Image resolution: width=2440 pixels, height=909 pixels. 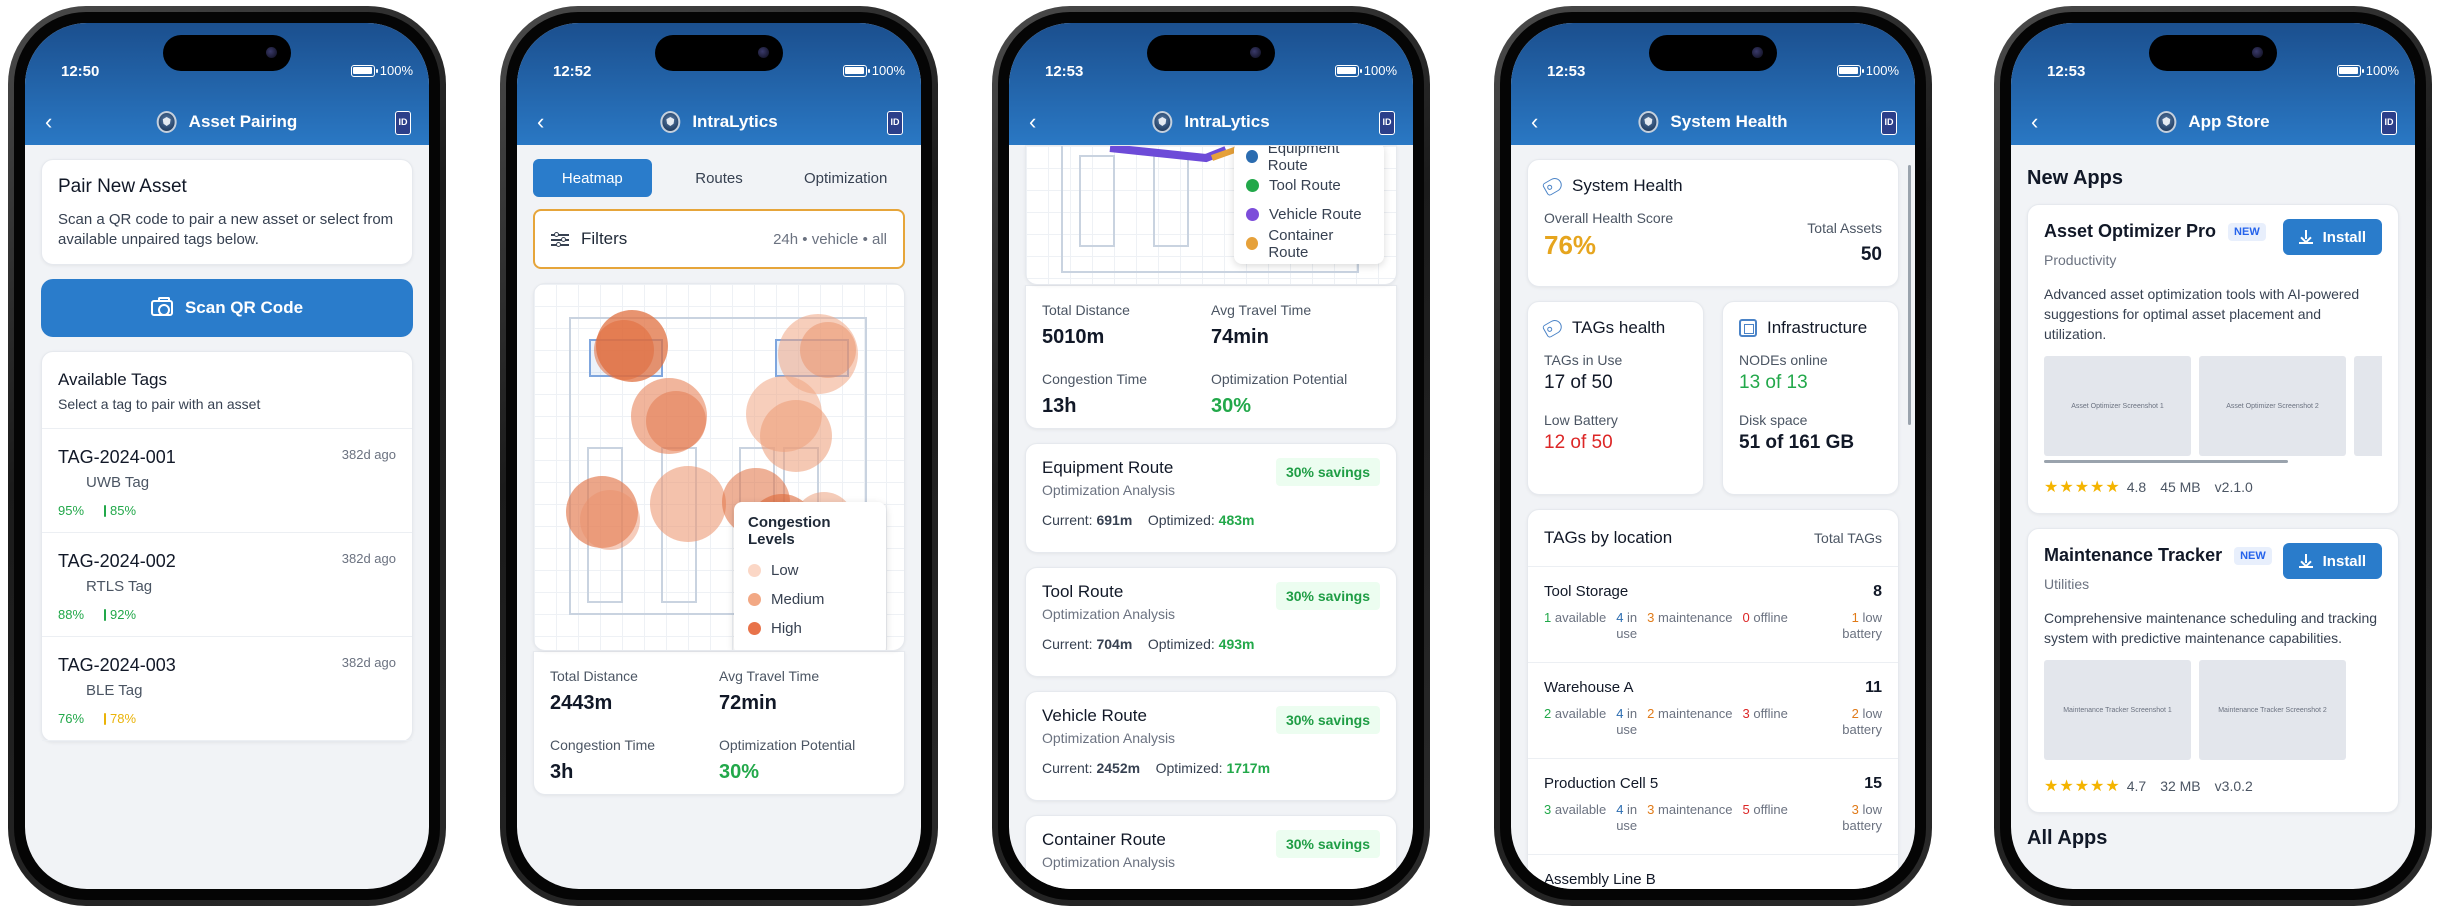 I want to click on total-distance-value: 2443m, so click(x=581, y=703).